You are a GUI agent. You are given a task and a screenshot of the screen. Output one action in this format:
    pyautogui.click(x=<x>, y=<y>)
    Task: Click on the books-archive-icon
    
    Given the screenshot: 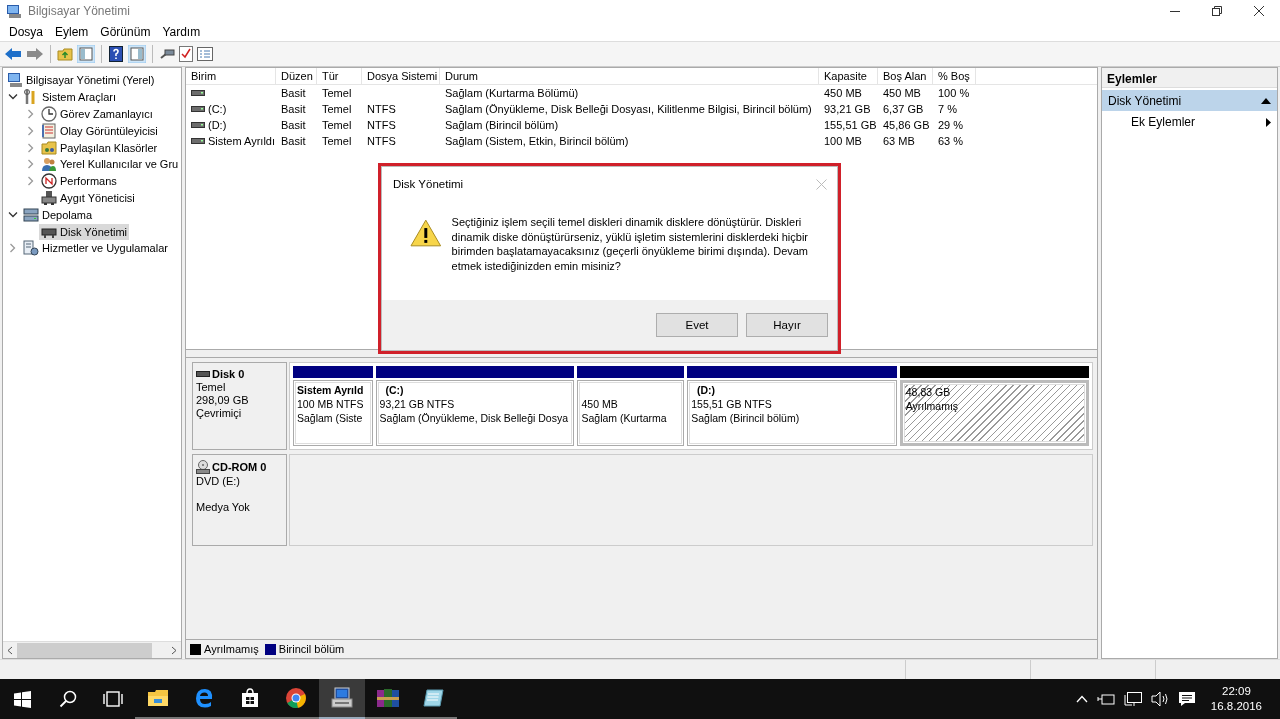 What is the action you would take?
    pyautogui.click(x=388, y=698)
    